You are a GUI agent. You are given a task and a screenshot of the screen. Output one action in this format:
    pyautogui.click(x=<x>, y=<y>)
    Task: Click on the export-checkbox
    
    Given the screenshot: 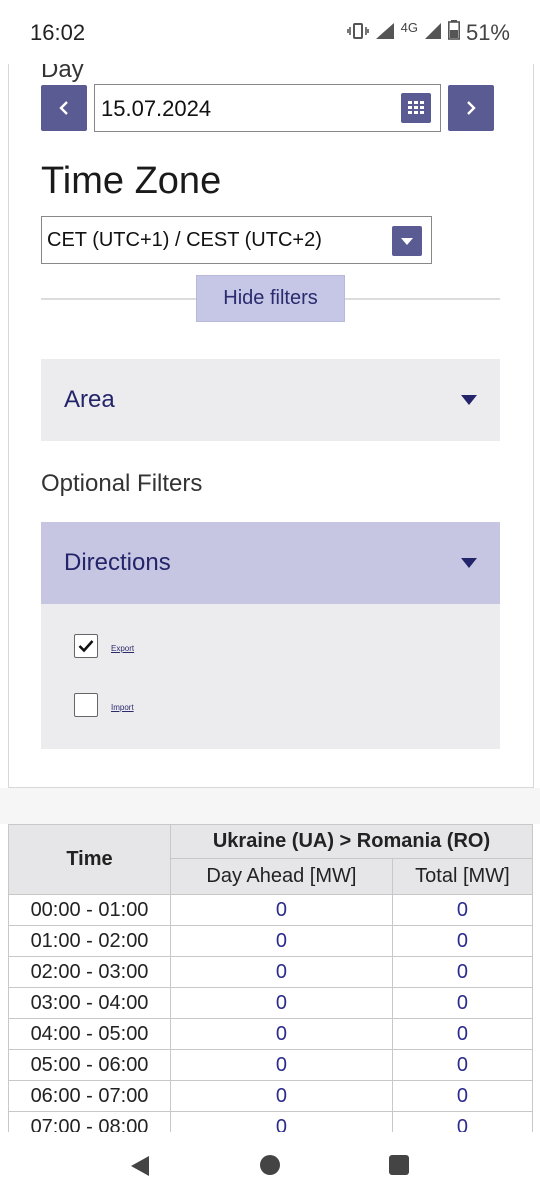 What is the action you would take?
    pyautogui.click(x=86, y=646)
    